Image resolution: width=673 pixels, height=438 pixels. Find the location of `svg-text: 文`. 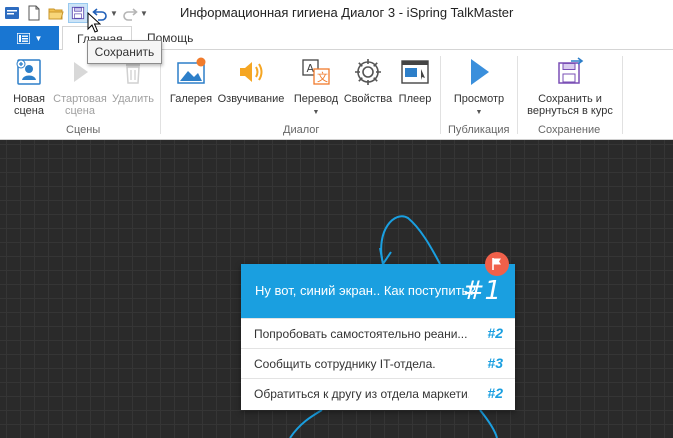

svg-text: 文 is located at coordinates (322, 77).